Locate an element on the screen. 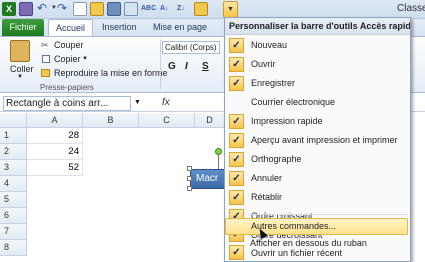 This screenshot has width=425, height=262. tab-home: Accueil is located at coordinates (70, 27).